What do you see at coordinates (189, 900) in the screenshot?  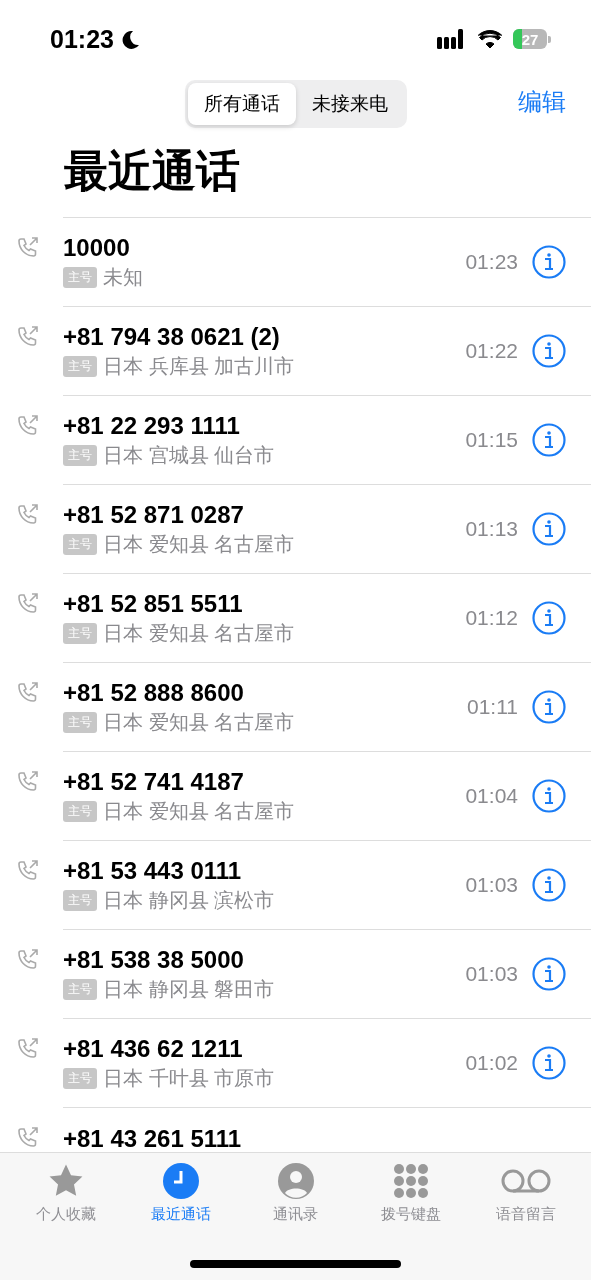 I see `call-location: 日本 静冈县 滨松市` at bounding box center [189, 900].